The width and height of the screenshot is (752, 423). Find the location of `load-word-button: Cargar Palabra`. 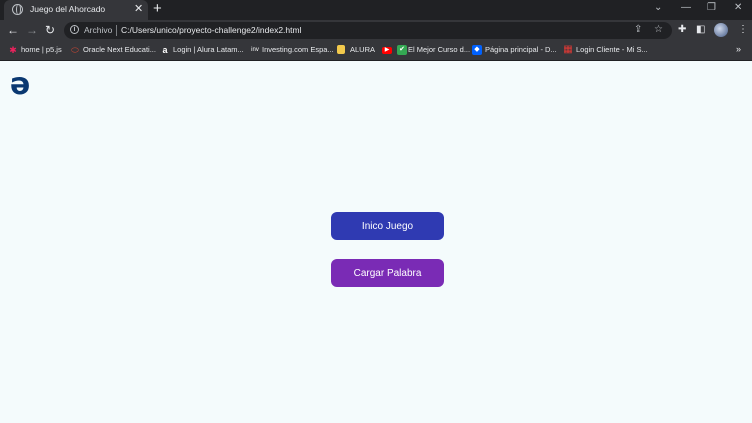

load-word-button: Cargar Palabra is located at coordinates (387, 273).